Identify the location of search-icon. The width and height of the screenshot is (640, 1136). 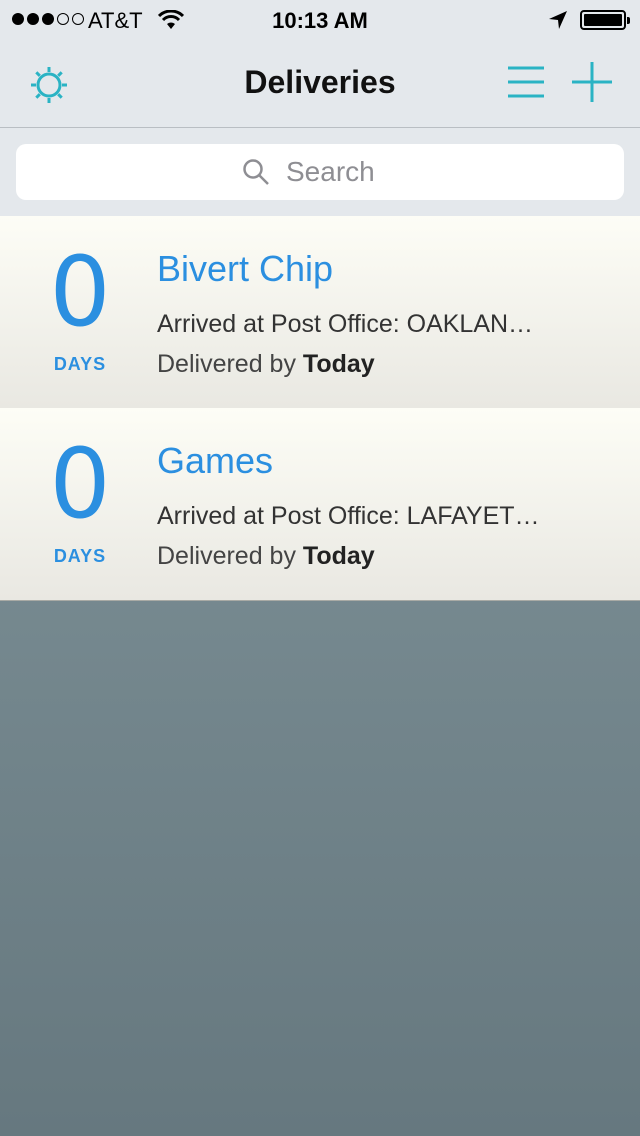
(256, 172).